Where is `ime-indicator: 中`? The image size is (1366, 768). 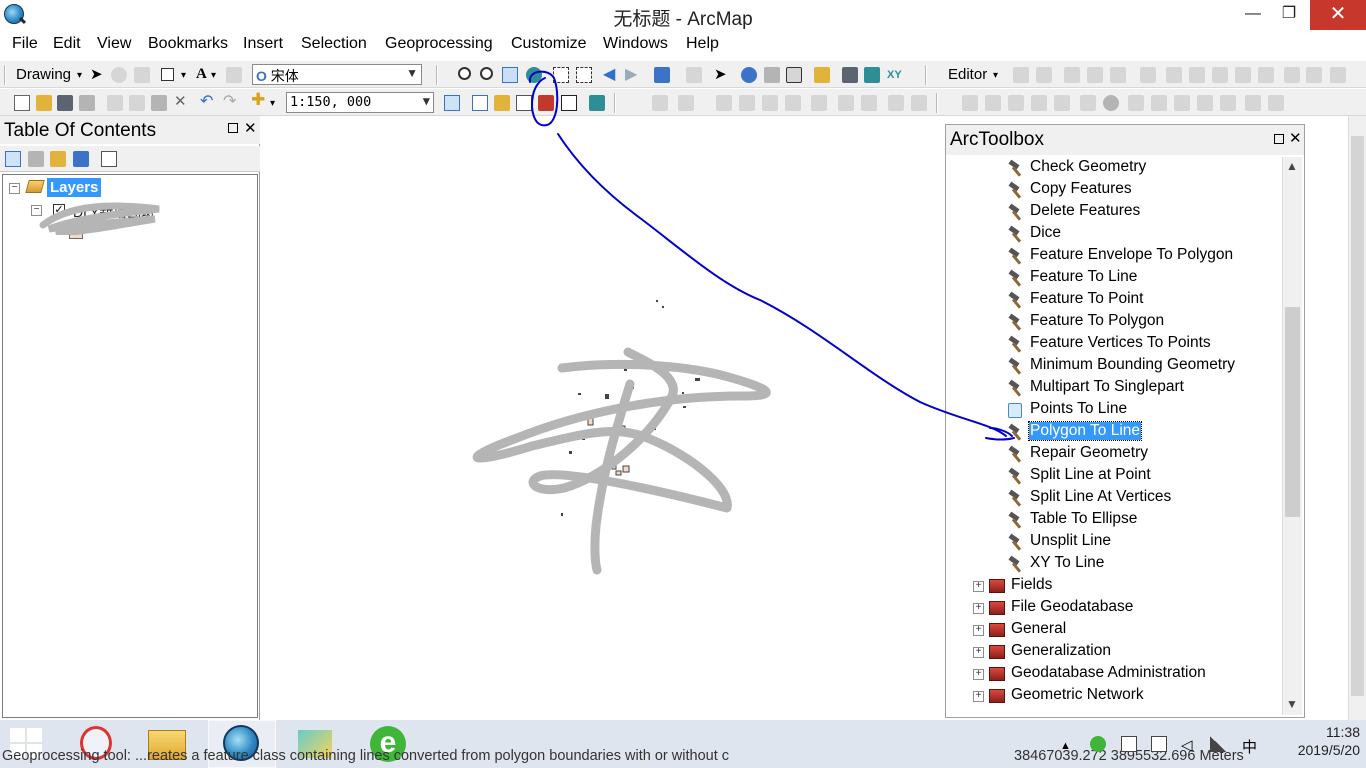 ime-indicator: 中 is located at coordinates (1250, 746).